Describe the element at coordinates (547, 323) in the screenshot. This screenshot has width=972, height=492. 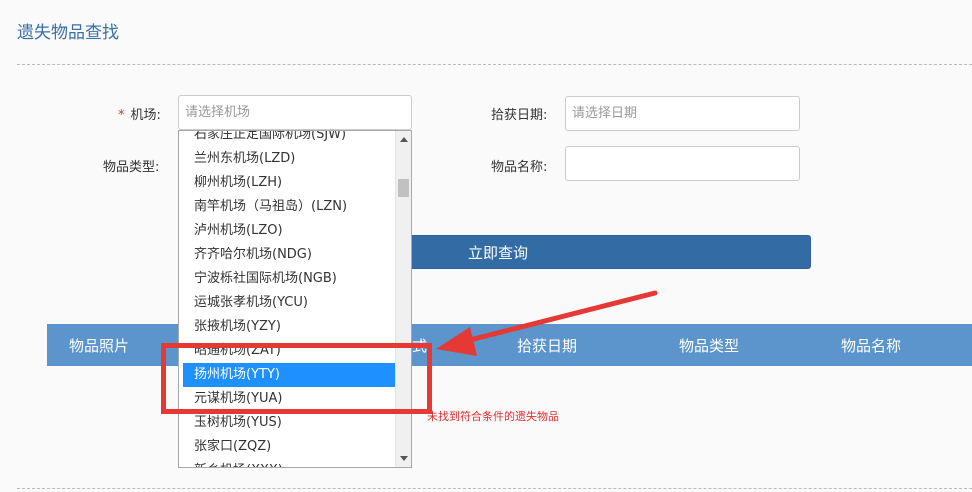
I see `annotation-arrow-icon` at that location.